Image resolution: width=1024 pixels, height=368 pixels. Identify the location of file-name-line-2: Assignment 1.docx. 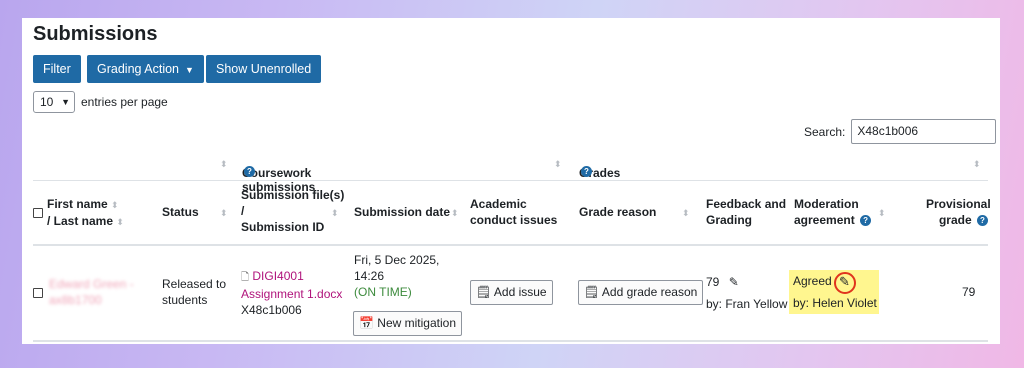
(292, 294).